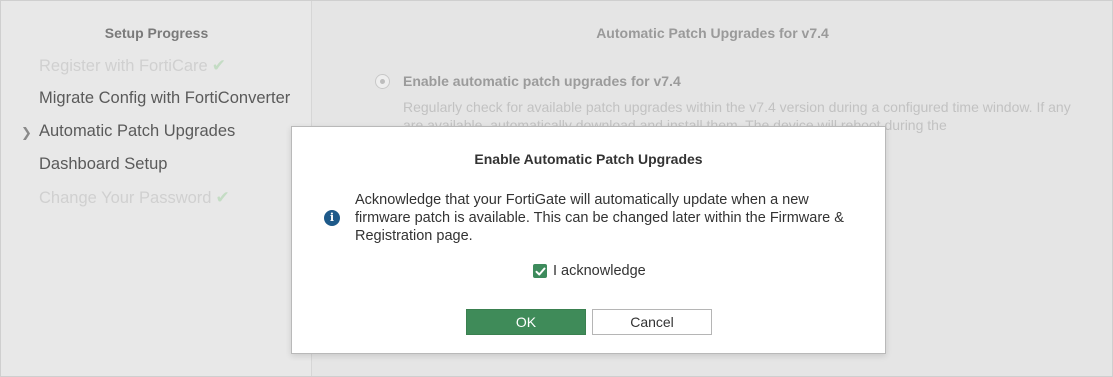  I want to click on step-label: Migrate Config with FortiConverter, so click(165, 98).